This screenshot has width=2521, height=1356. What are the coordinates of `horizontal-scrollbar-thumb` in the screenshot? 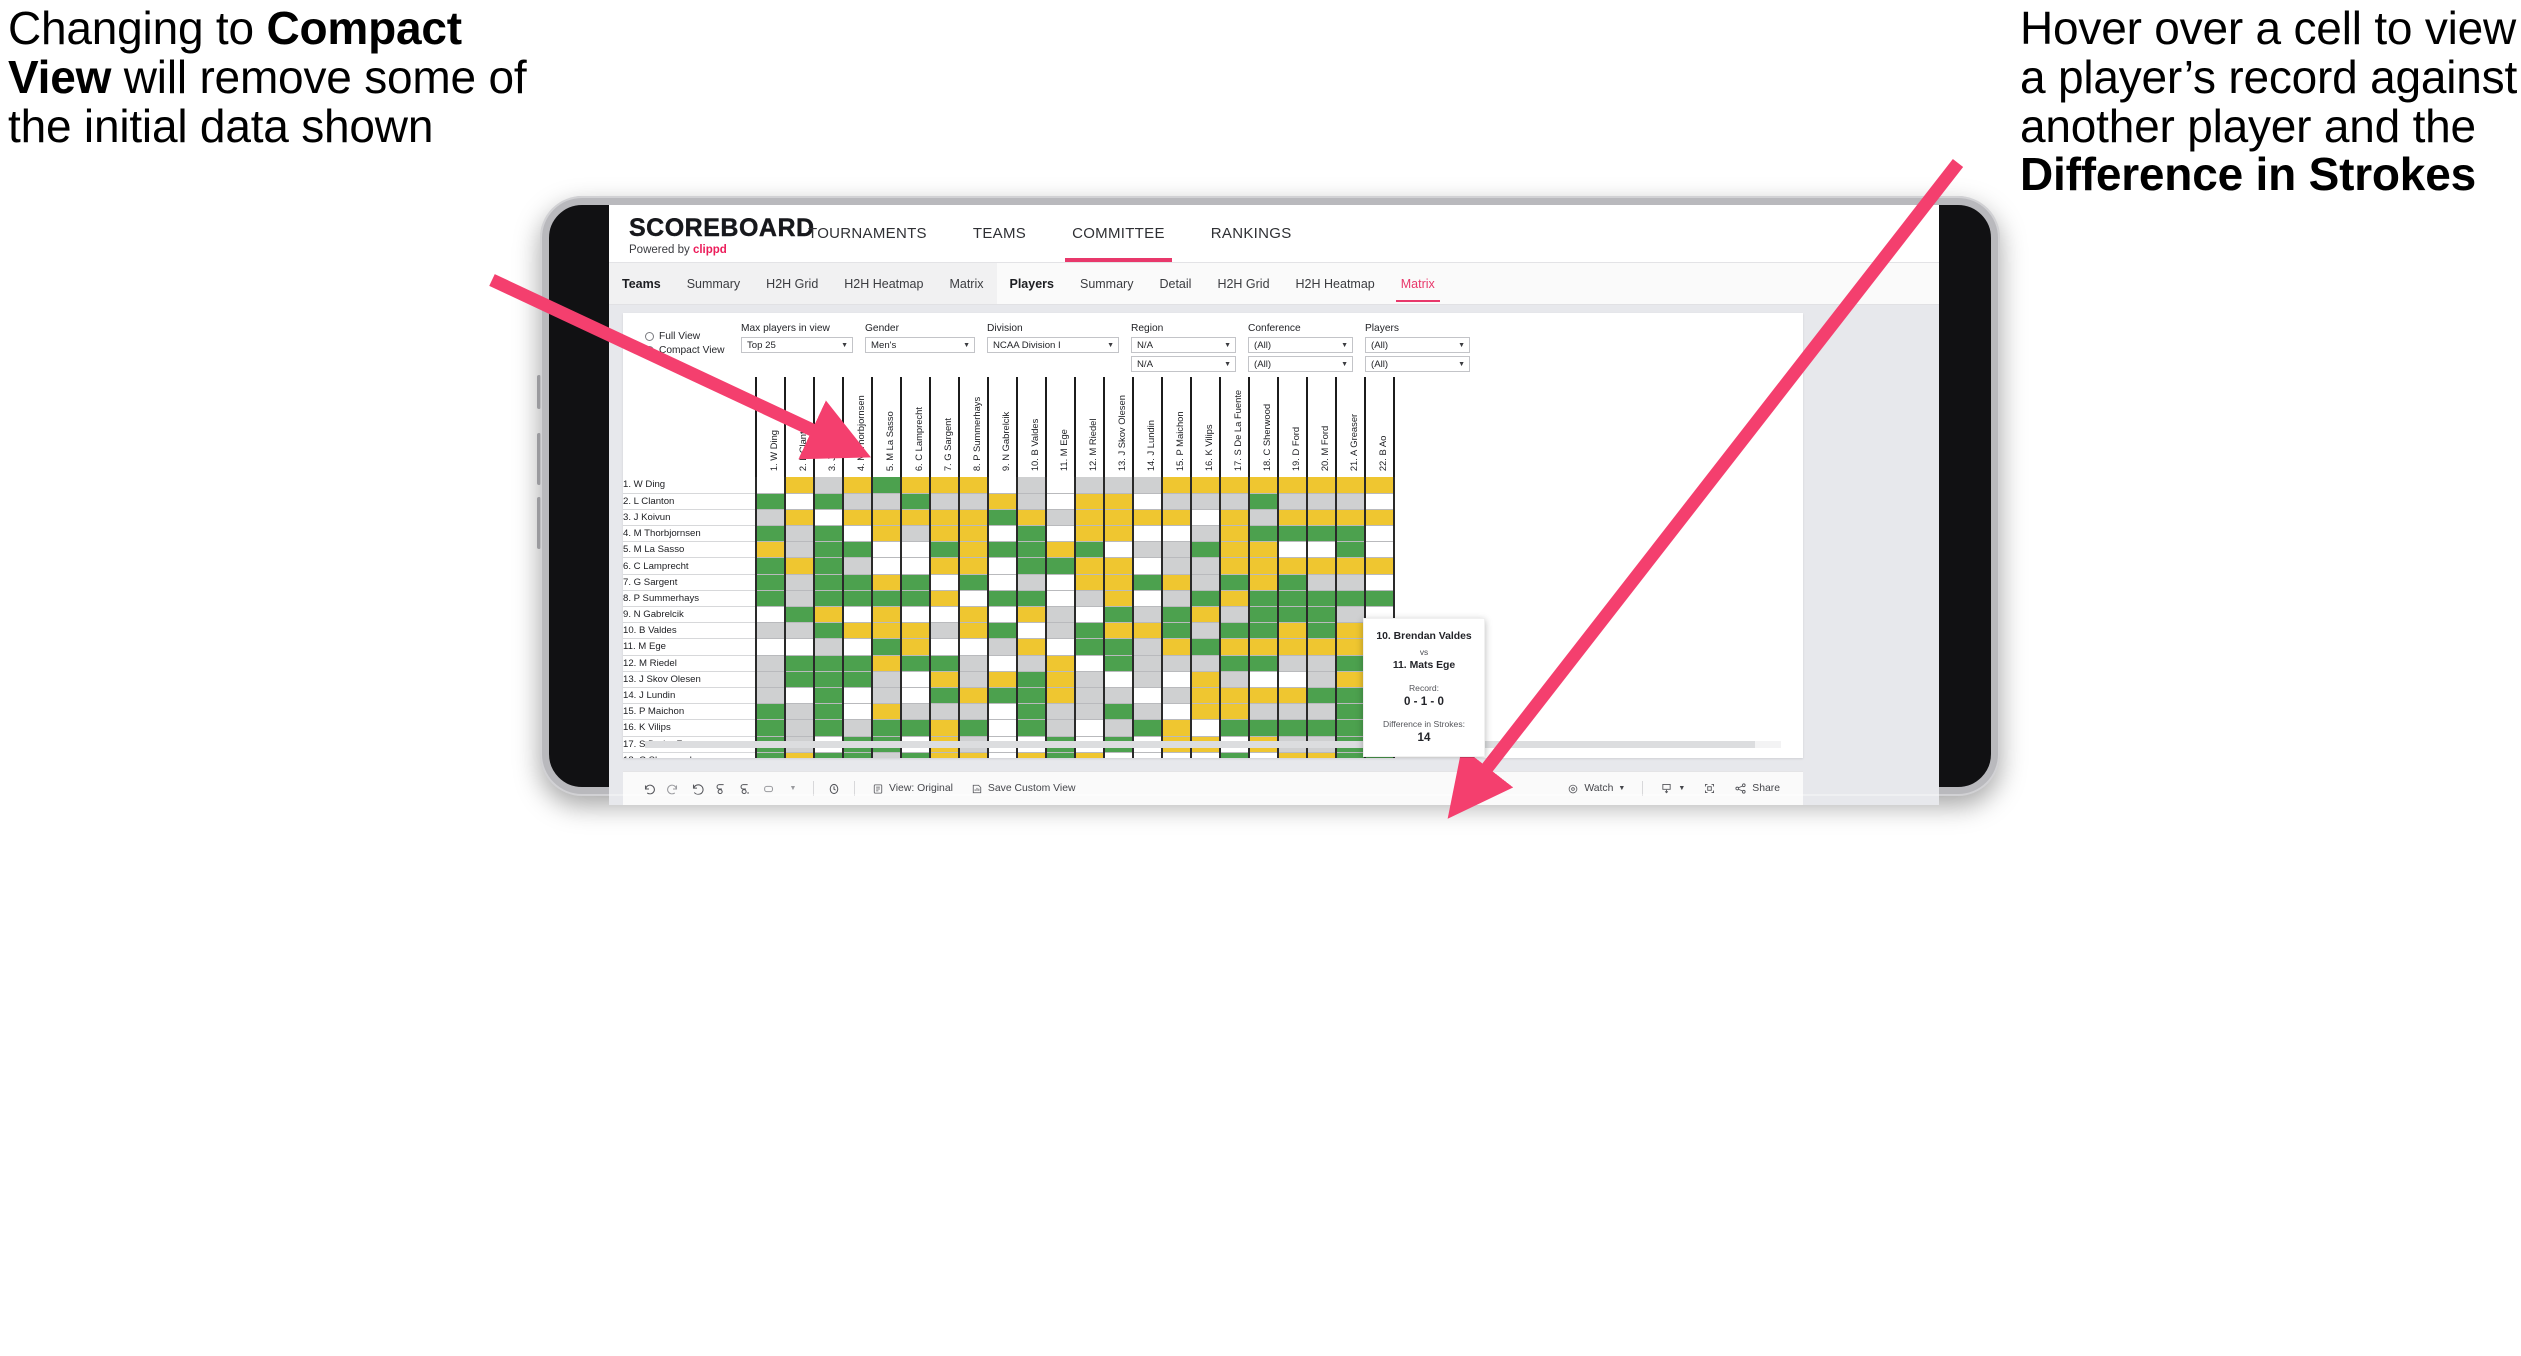 It's located at (1200, 744).